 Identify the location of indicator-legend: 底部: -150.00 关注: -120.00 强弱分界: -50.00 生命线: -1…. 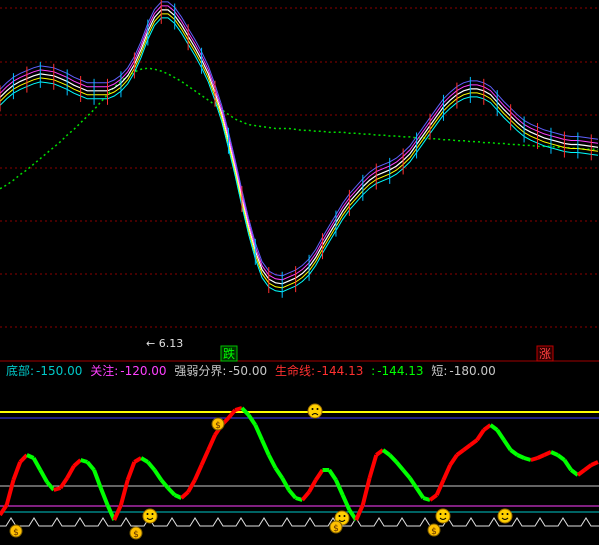
(253, 371).